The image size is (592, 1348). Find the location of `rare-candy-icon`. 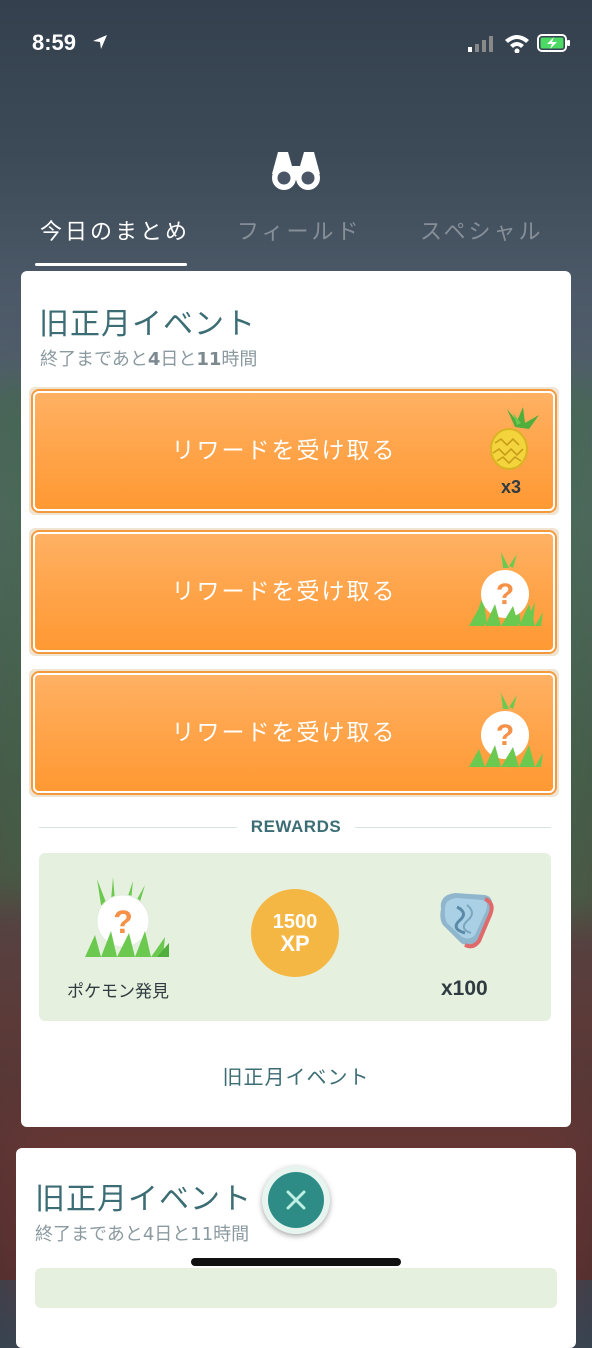

rare-candy-icon is located at coordinates (467, 921).